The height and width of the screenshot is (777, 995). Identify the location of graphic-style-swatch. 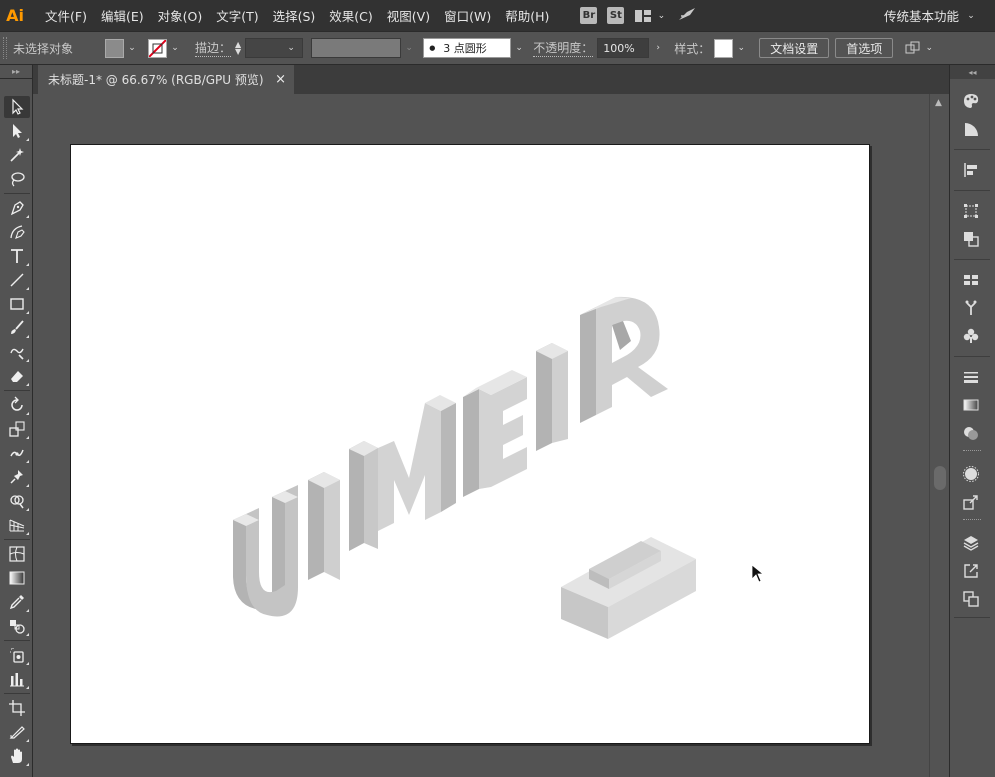
(724, 48).